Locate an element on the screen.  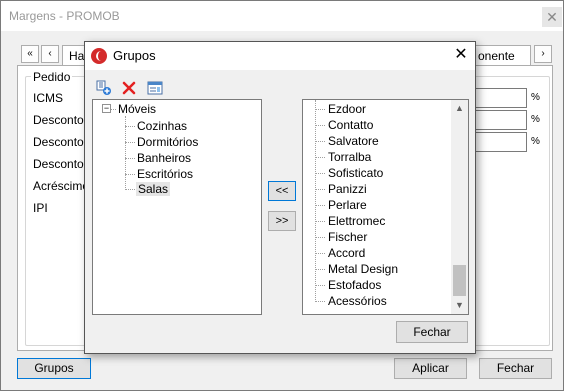
available-group-item: Ezdoor is located at coordinates (347, 109).